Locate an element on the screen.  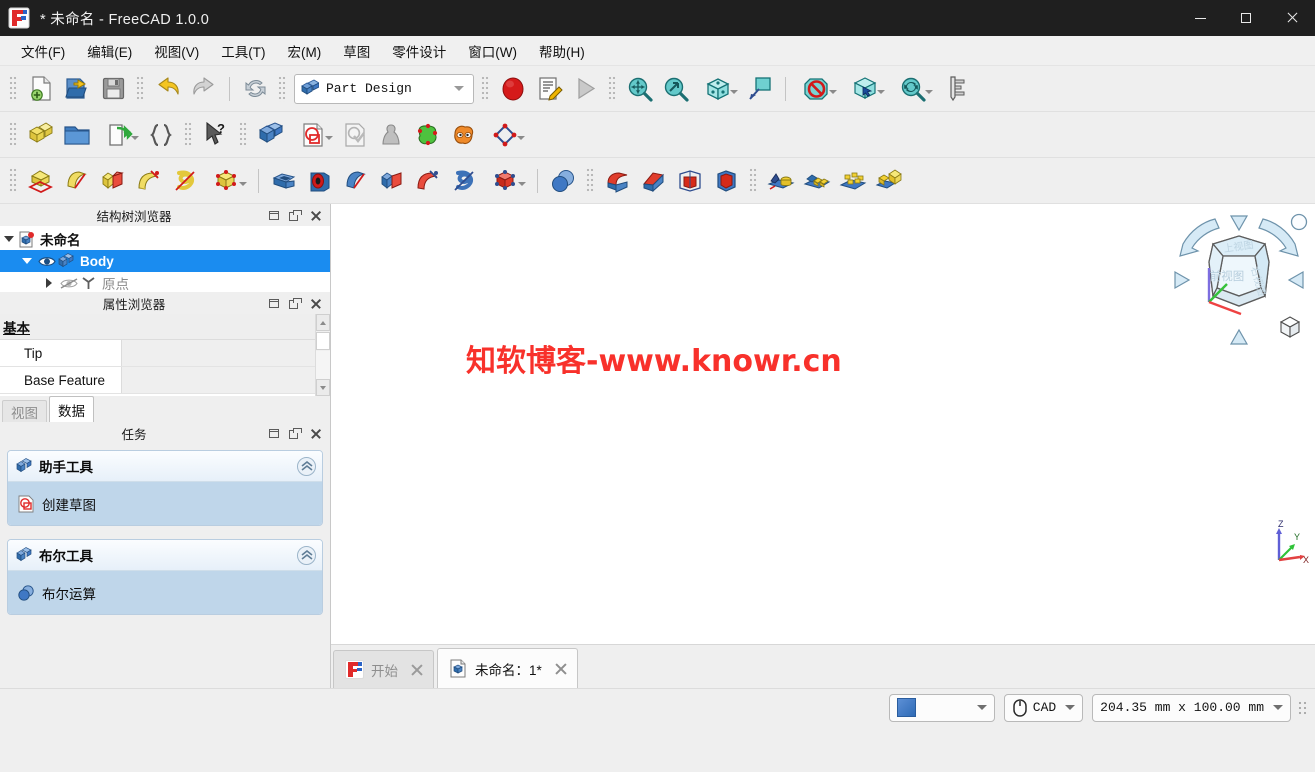
create-part-button is located at coordinates (41, 135).